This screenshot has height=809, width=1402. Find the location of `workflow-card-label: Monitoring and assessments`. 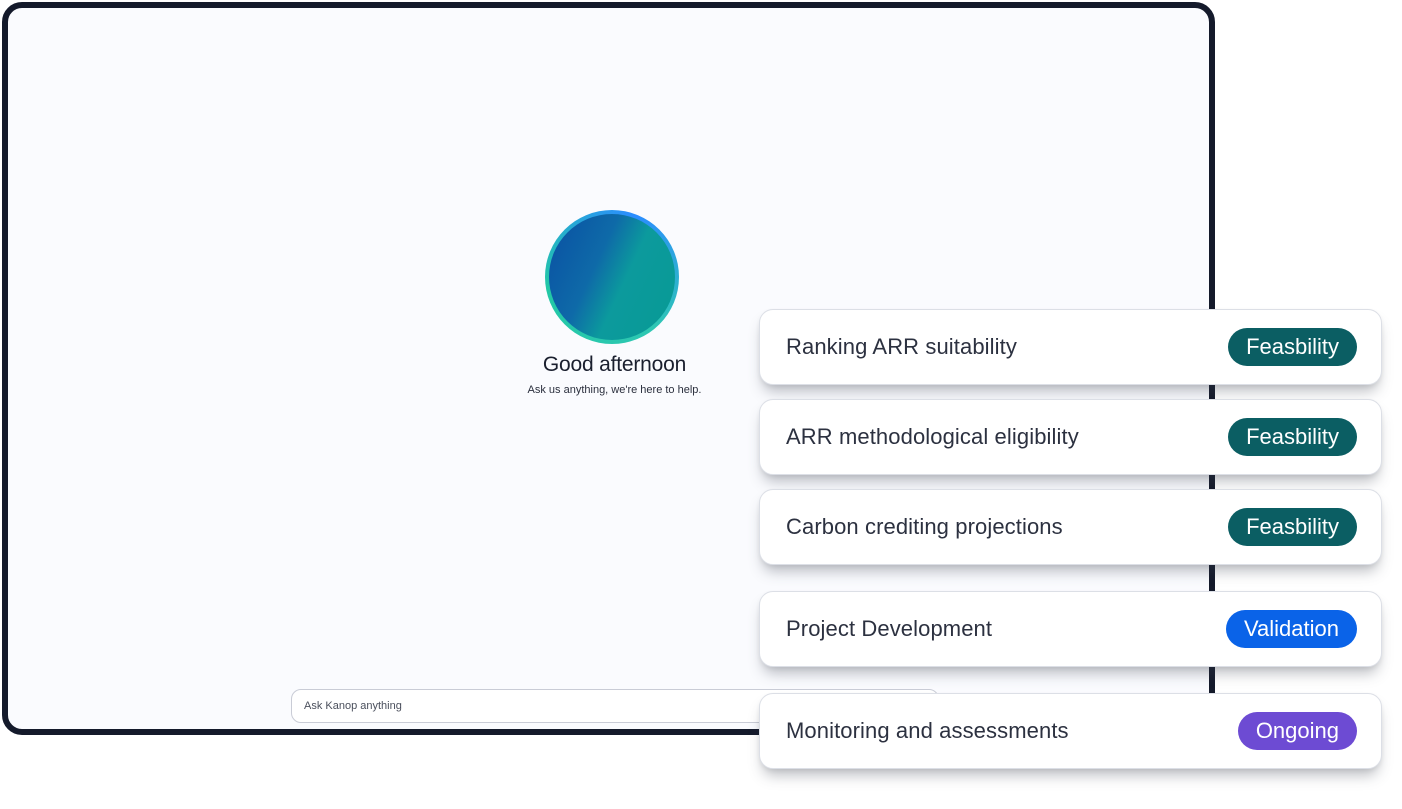

workflow-card-label: Monitoring and assessments is located at coordinates (927, 730).